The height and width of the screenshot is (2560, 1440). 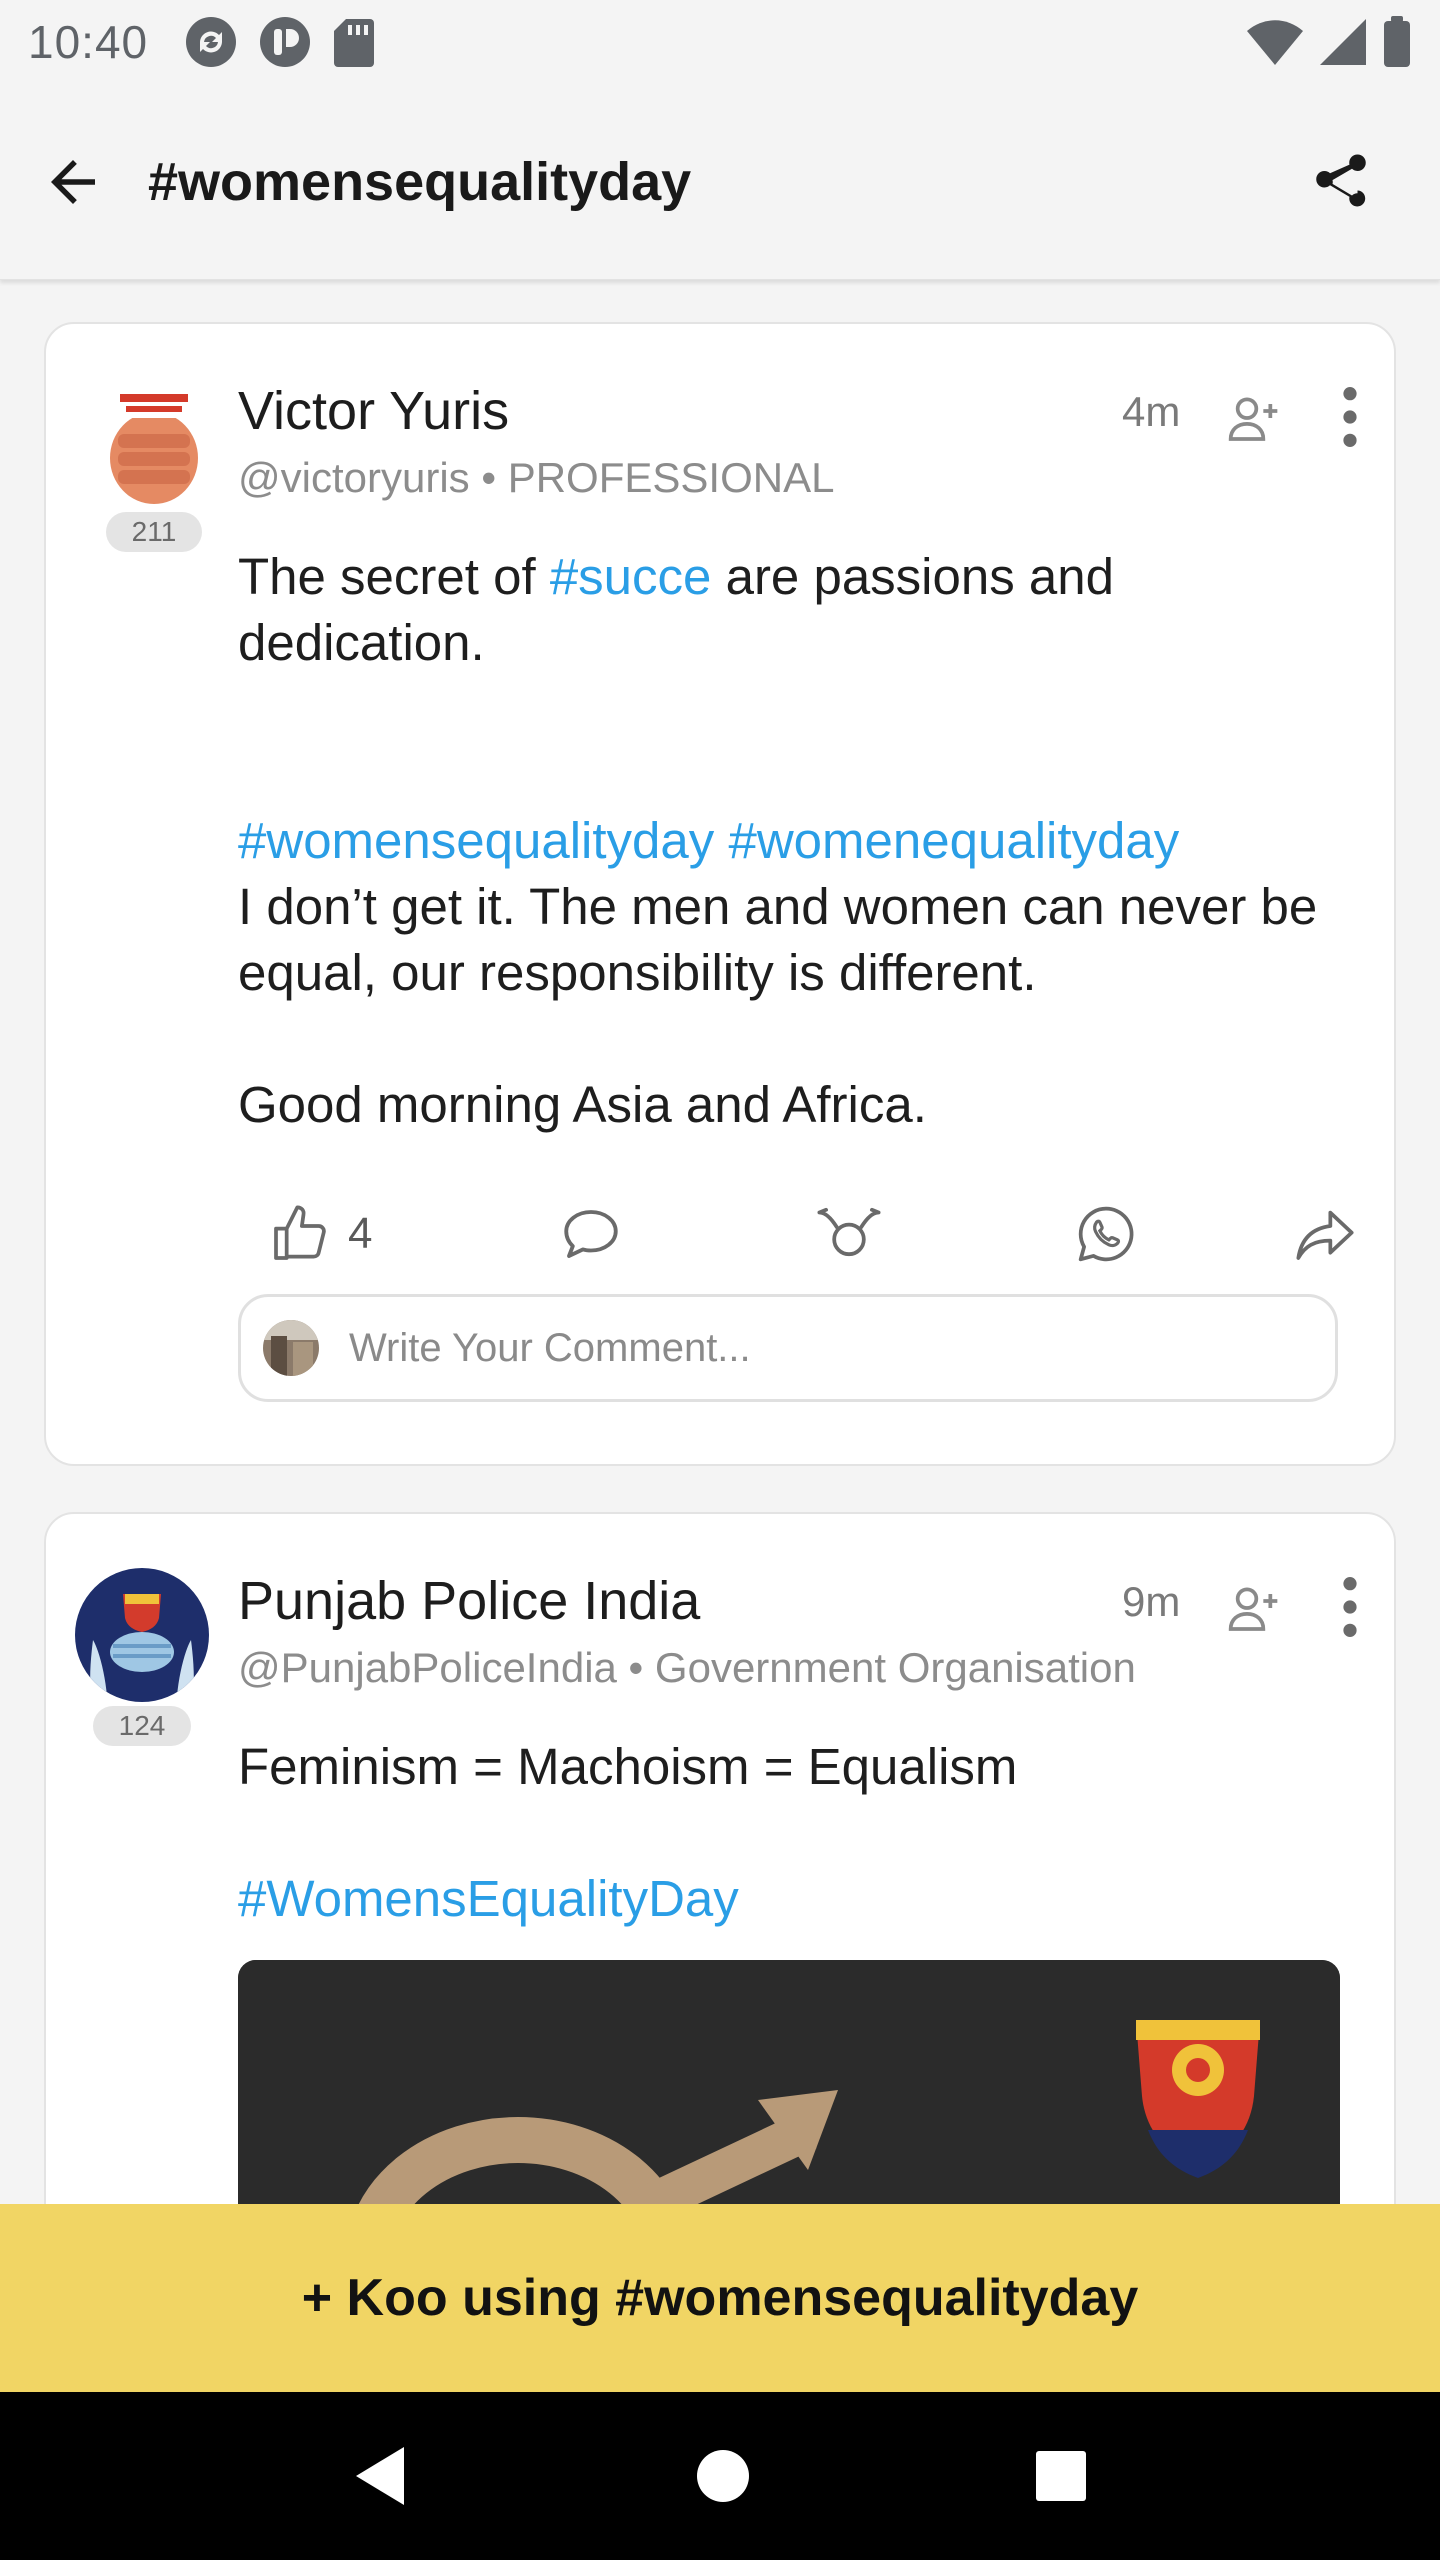 I want to click on follower-count-badge: 124, so click(x=142, y=1726).